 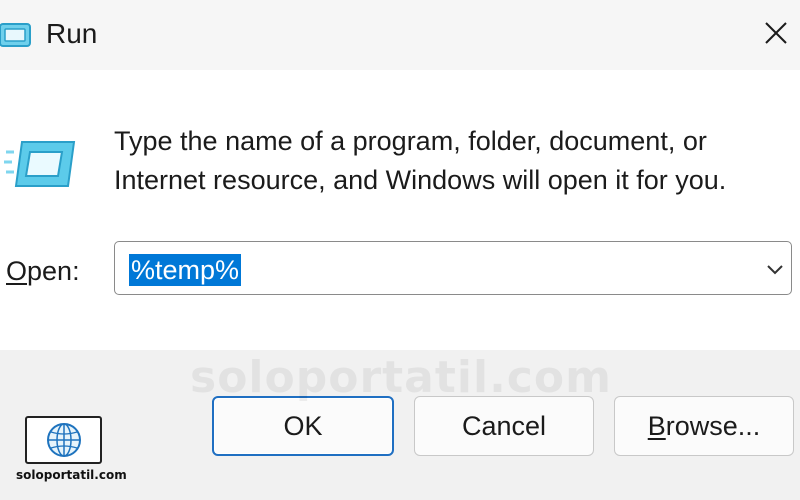 What do you see at coordinates (53, 271) in the screenshot?
I see `open-label-text: pen:` at bounding box center [53, 271].